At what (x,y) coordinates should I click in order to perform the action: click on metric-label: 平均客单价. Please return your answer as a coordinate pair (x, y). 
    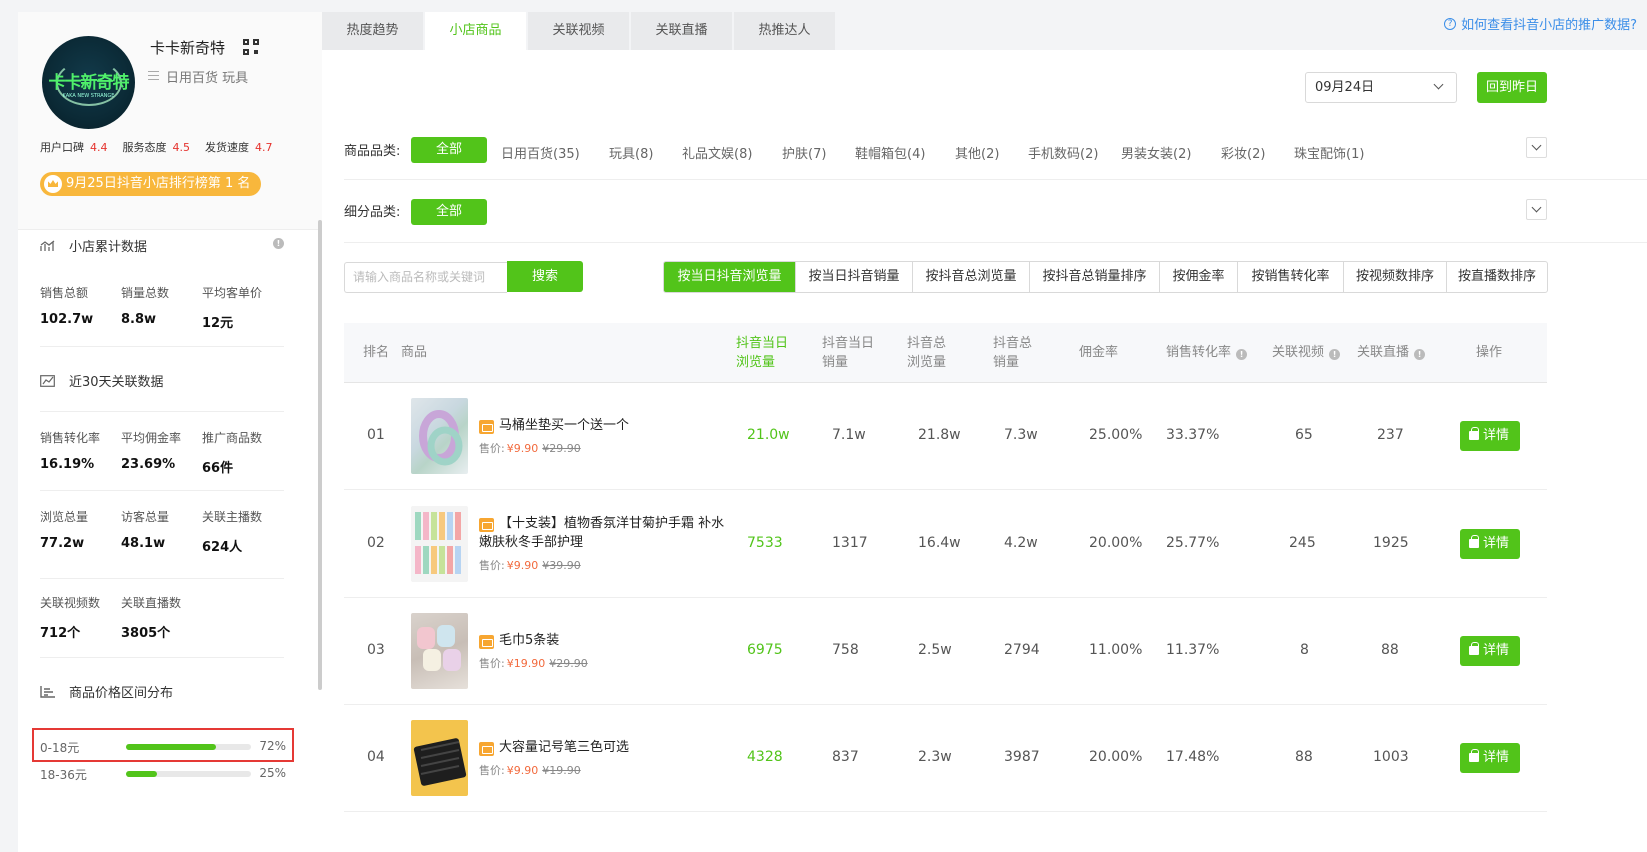
    Looking at the image, I should click on (232, 293).